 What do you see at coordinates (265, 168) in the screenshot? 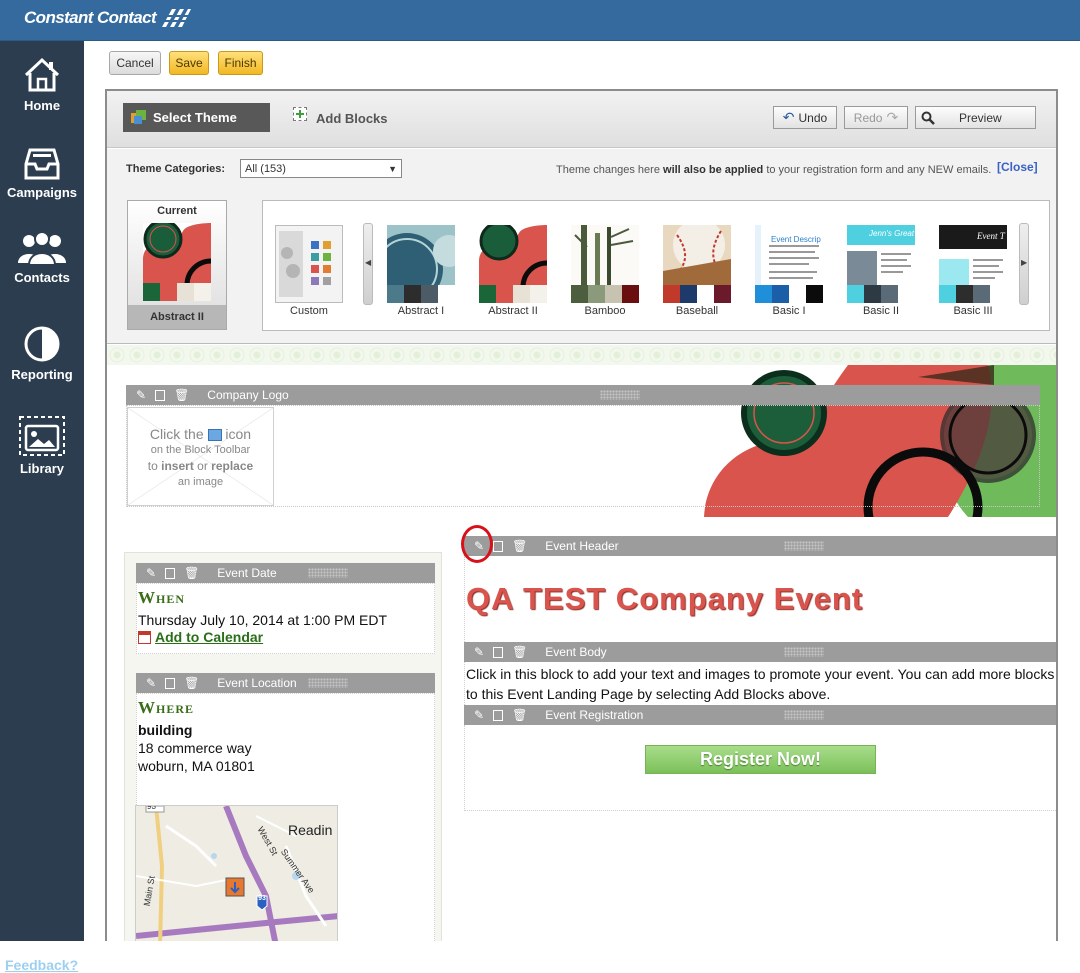
I see `theme-categories-value: All (153)` at bounding box center [265, 168].